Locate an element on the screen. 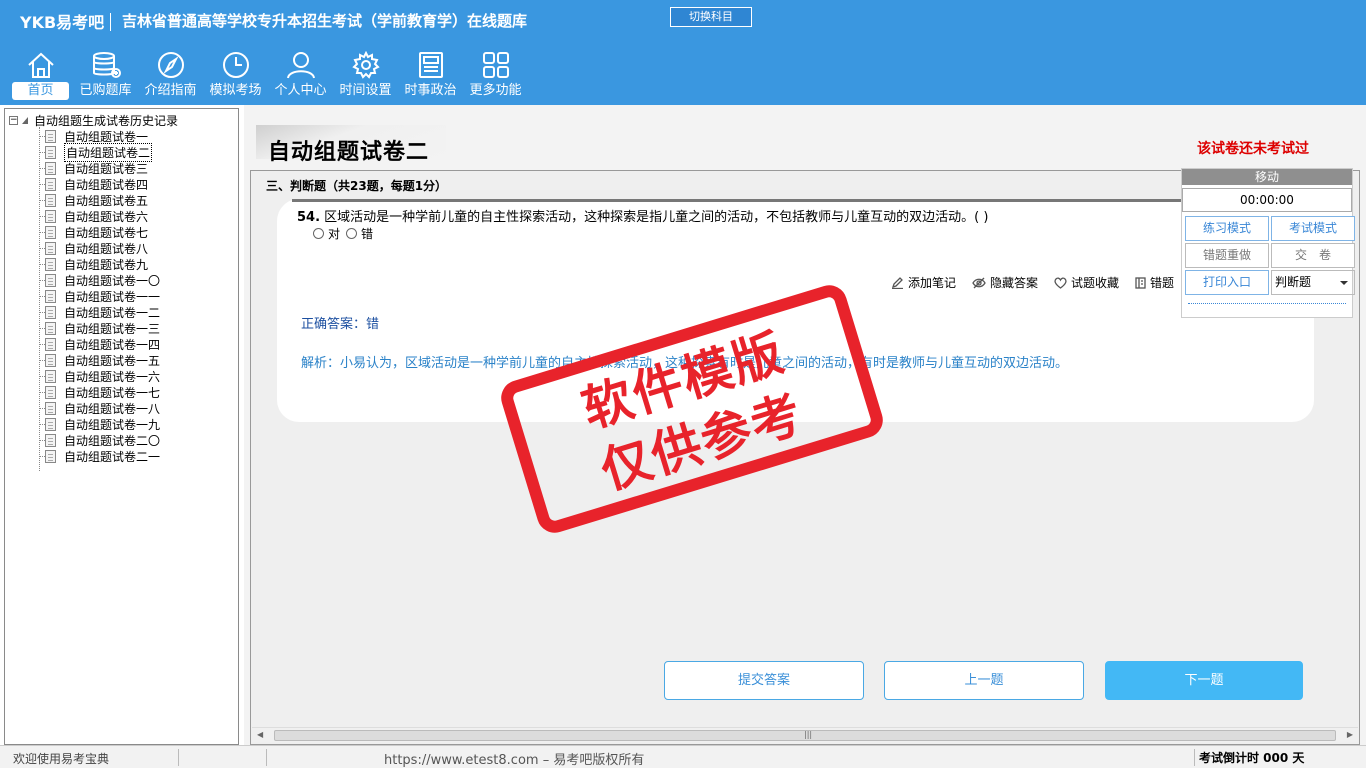  compass-icon is located at coordinates (170, 65).